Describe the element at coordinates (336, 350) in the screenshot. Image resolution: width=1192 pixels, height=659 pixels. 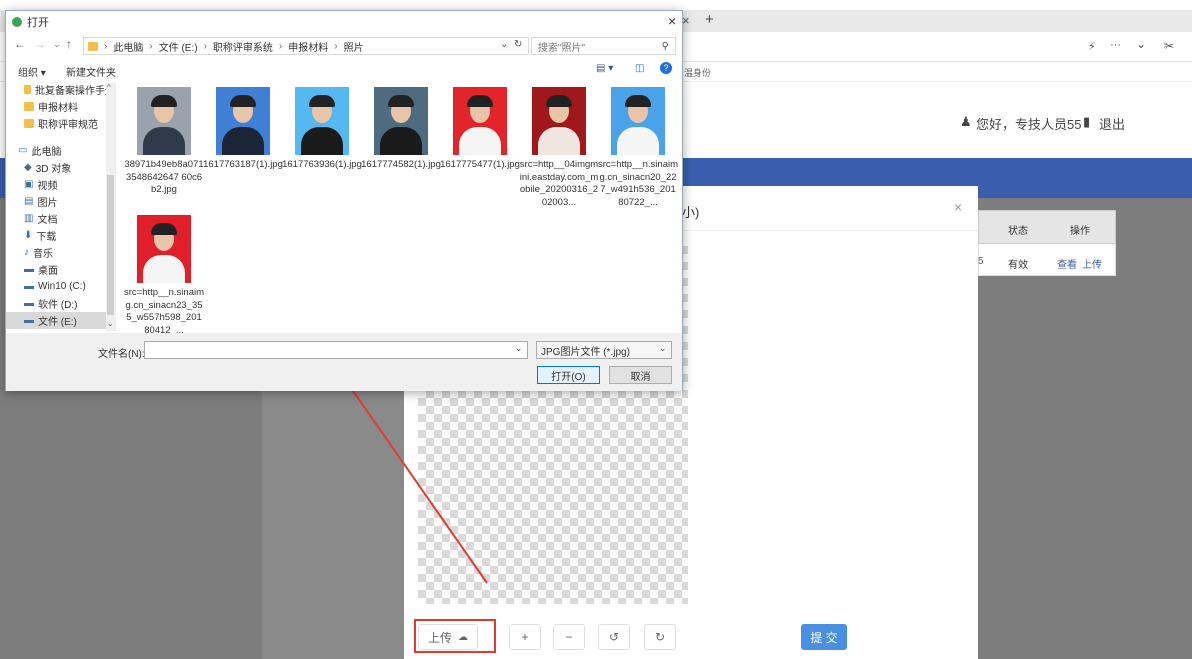
I see `filename-input: ⌄` at that location.